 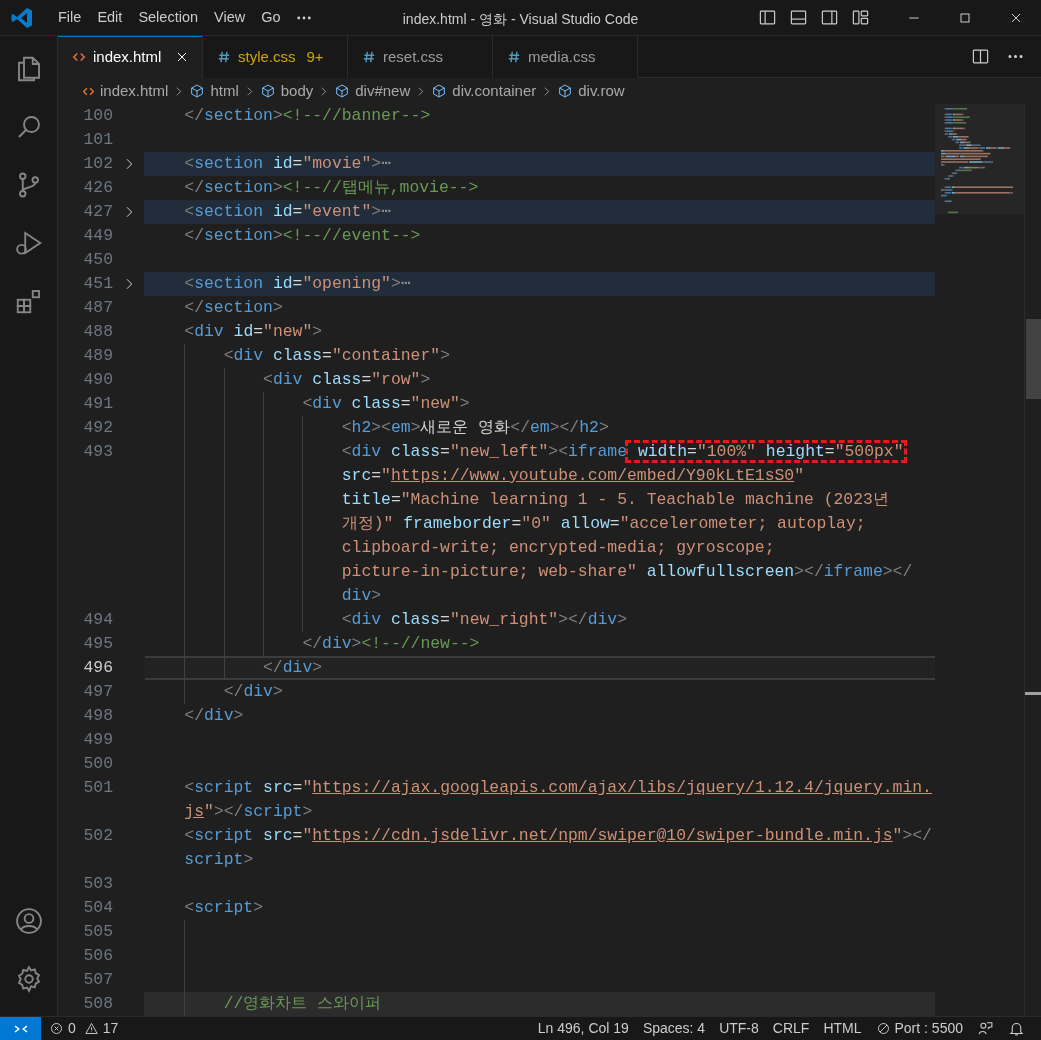 I want to click on no-entry-icon, so click(x=883, y=1028).